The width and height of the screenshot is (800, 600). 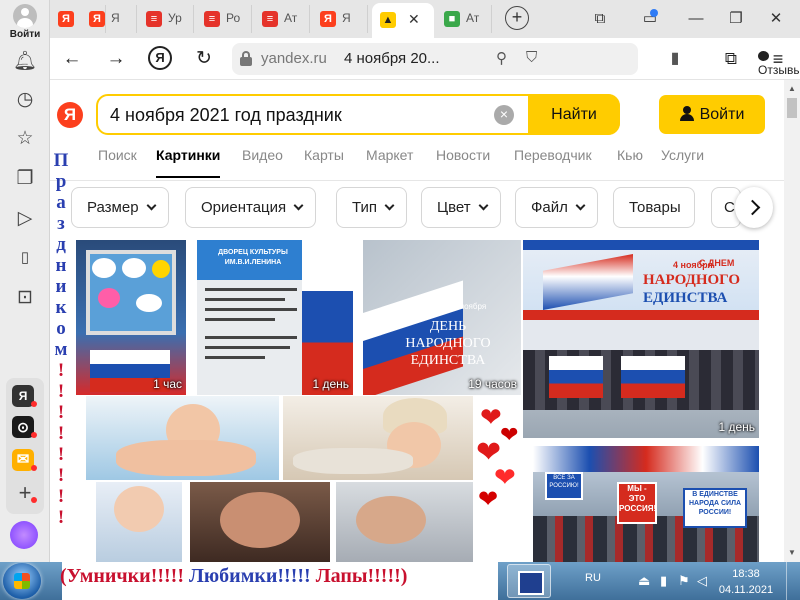 I want to click on yandex-home-button: Я, so click(x=160, y=58).